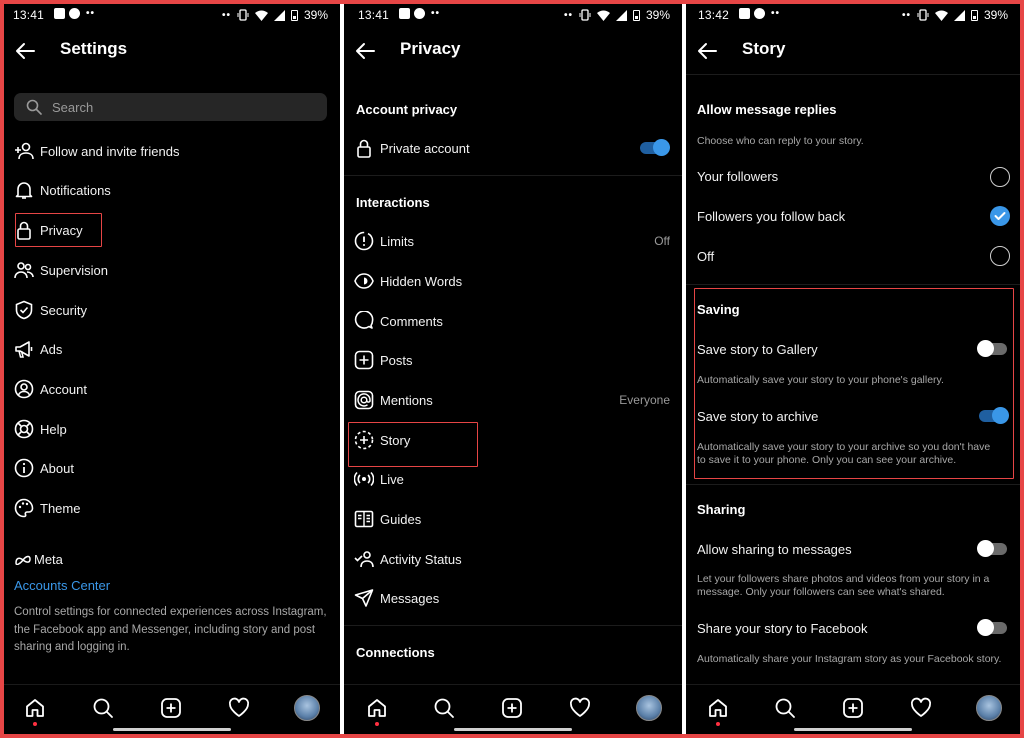 The height and width of the screenshot is (738, 1024). What do you see at coordinates (1000, 256) in the screenshot?
I see `reply-option-off-radio` at bounding box center [1000, 256].